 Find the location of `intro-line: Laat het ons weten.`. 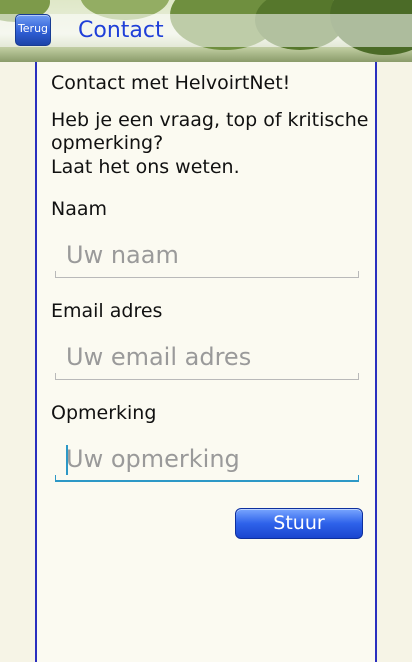

intro-line: Laat het ons weten. is located at coordinates (145, 167).